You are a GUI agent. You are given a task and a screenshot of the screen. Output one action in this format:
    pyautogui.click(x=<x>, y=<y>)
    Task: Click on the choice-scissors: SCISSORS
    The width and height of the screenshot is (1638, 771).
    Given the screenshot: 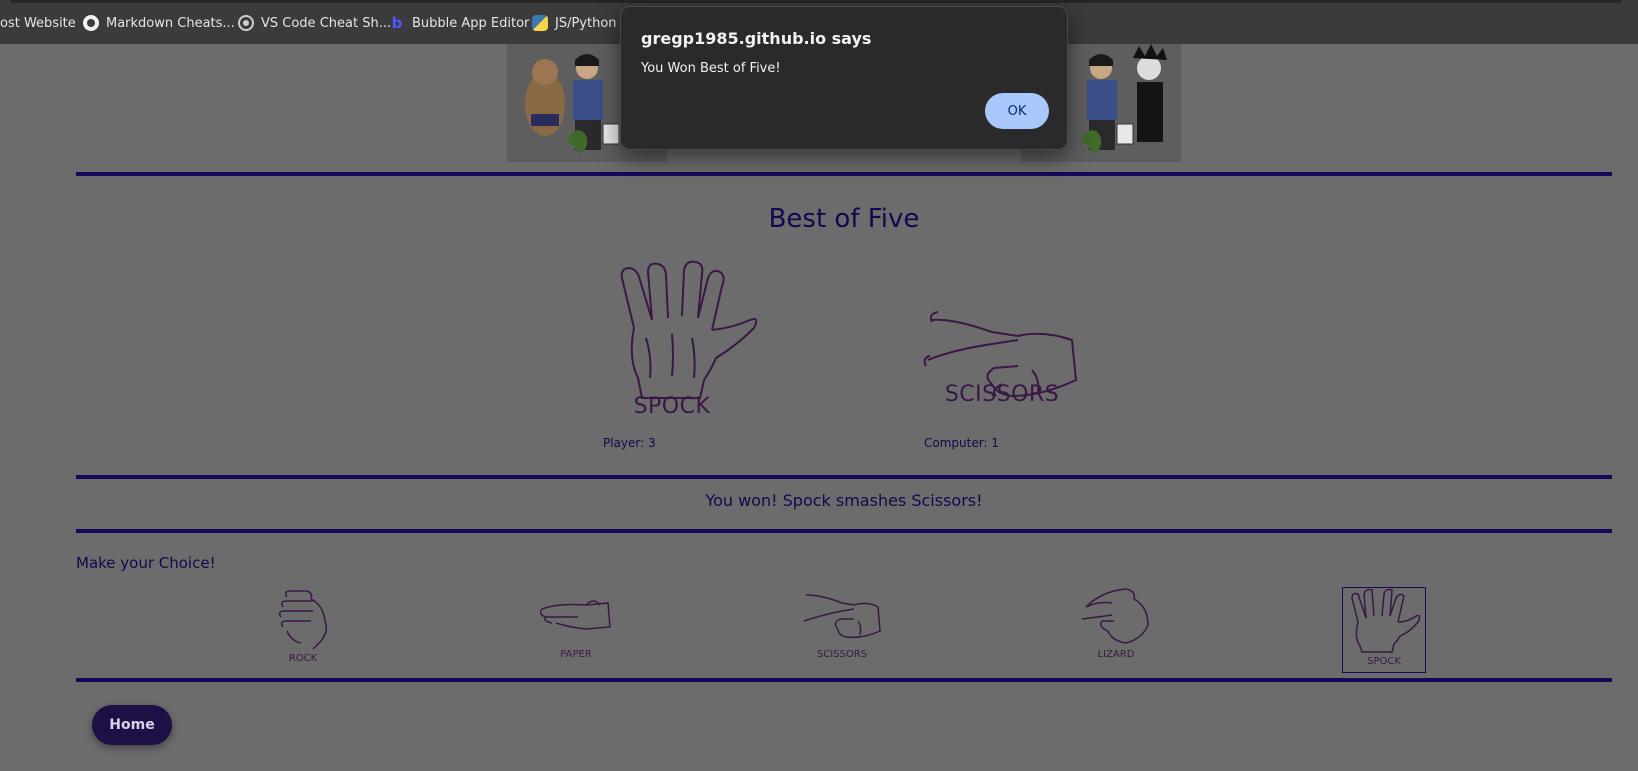 What is the action you would take?
    pyautogui.click(x=842, y=630)
    